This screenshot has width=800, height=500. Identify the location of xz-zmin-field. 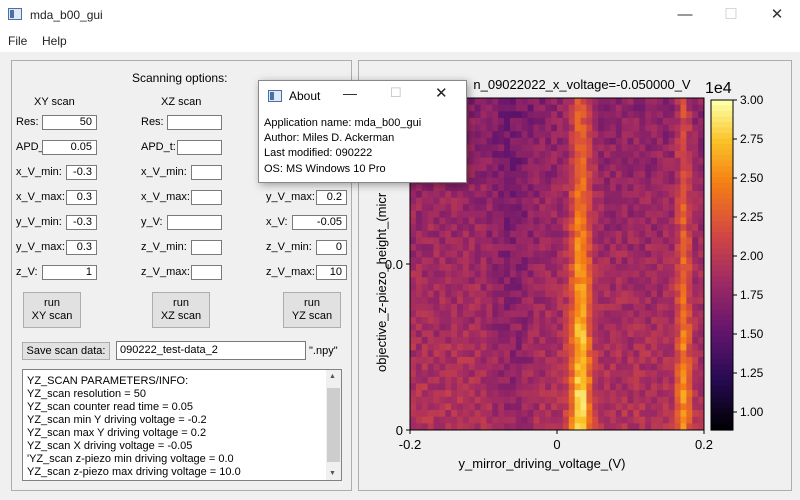
(206, 247).